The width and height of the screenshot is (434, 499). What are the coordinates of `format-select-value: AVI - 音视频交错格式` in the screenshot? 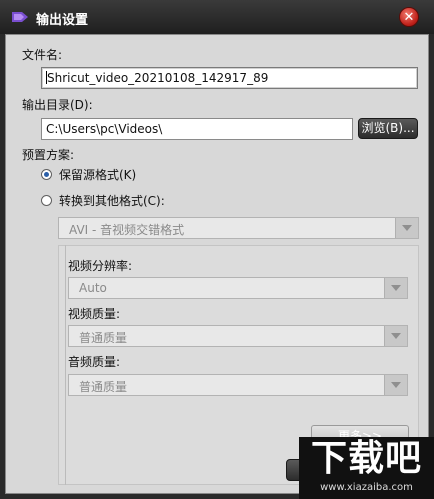 It's located at (127, 230).